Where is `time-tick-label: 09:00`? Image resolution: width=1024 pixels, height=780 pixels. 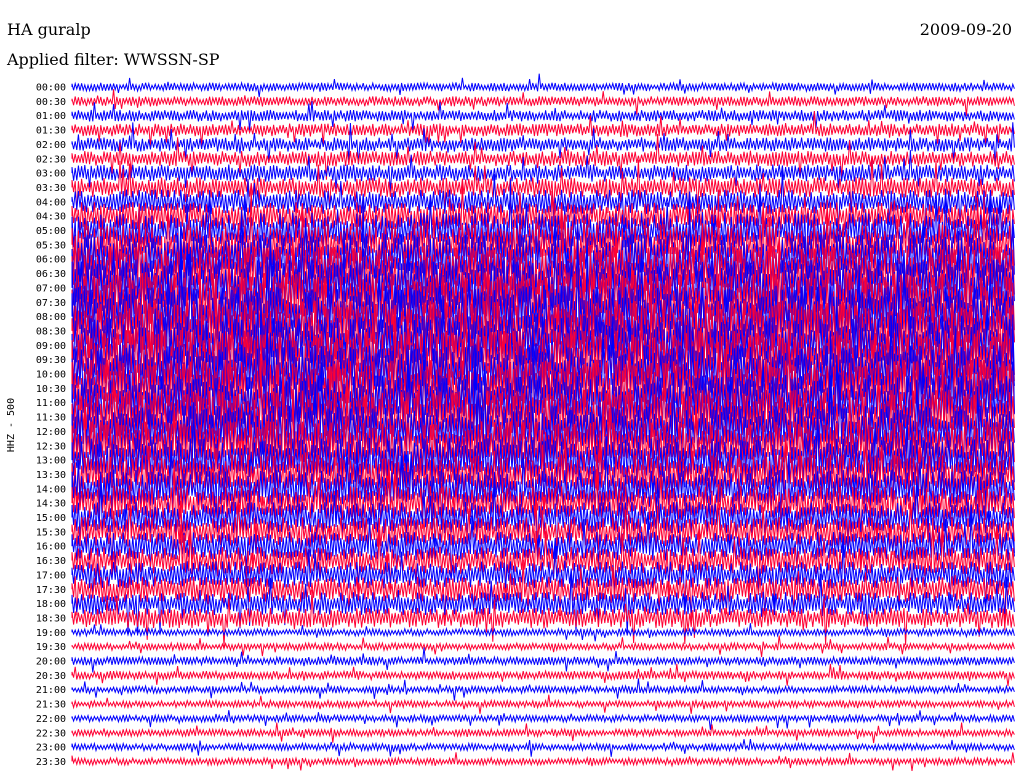
time-tick-label: 09:00 is located at coordinates (51, 346).